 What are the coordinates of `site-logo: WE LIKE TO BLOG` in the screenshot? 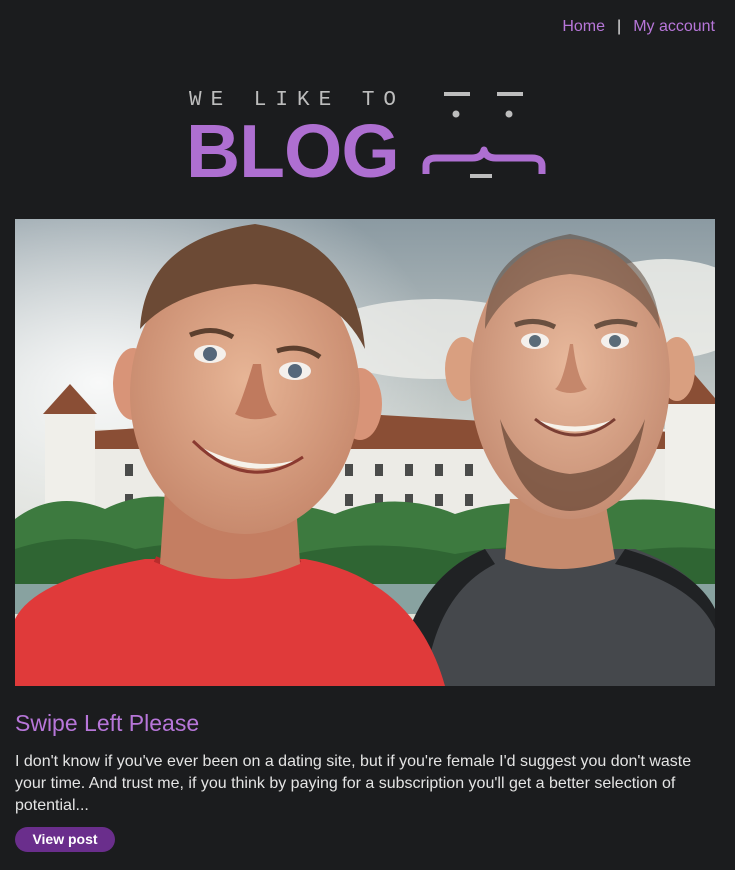 It's located at (368, 139).